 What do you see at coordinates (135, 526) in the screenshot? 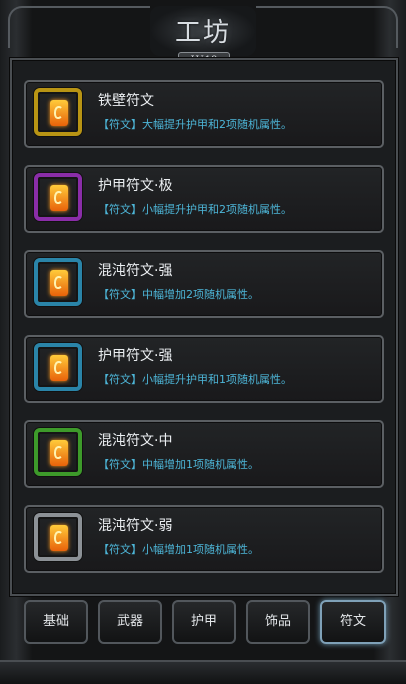
I see `item-name: 混沌符文·弱` at bounding box center [135, 526].